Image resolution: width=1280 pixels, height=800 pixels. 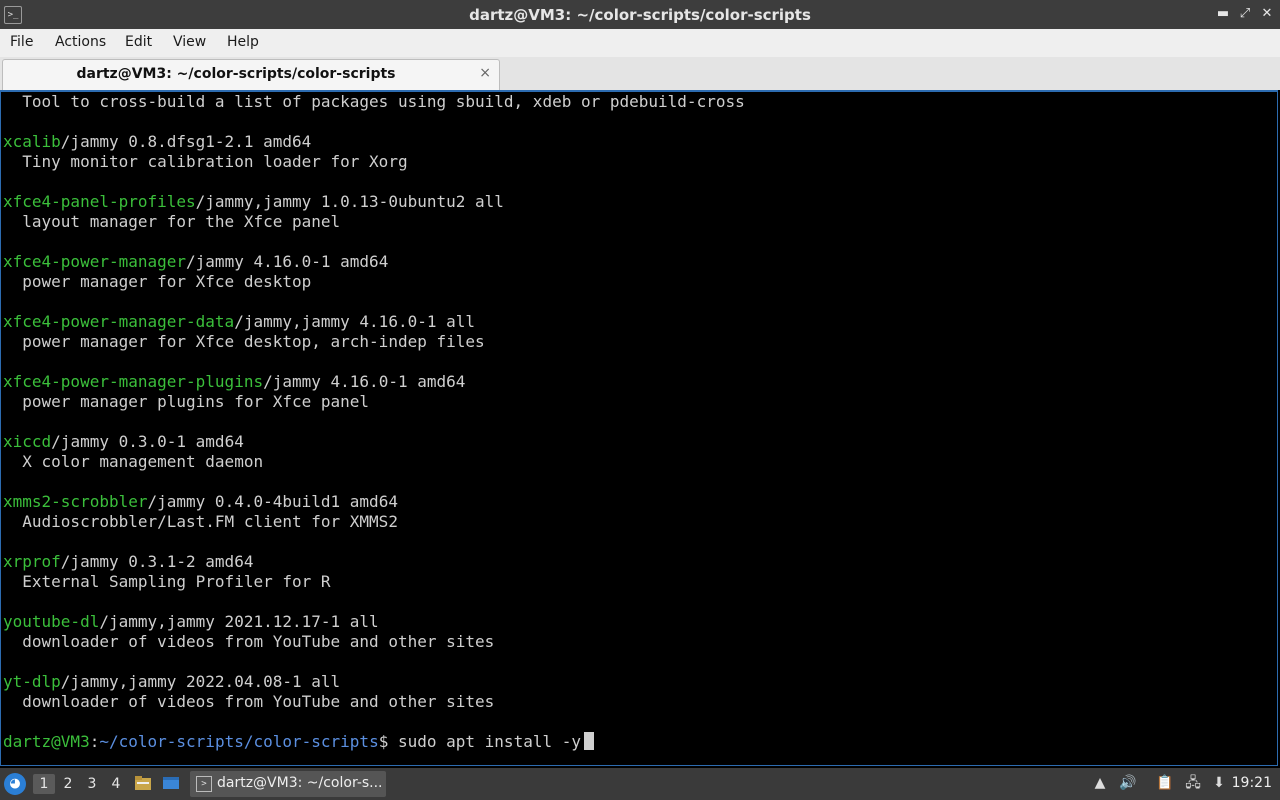 I want to click on package-name: xiccd, so click(x=27, y=441).